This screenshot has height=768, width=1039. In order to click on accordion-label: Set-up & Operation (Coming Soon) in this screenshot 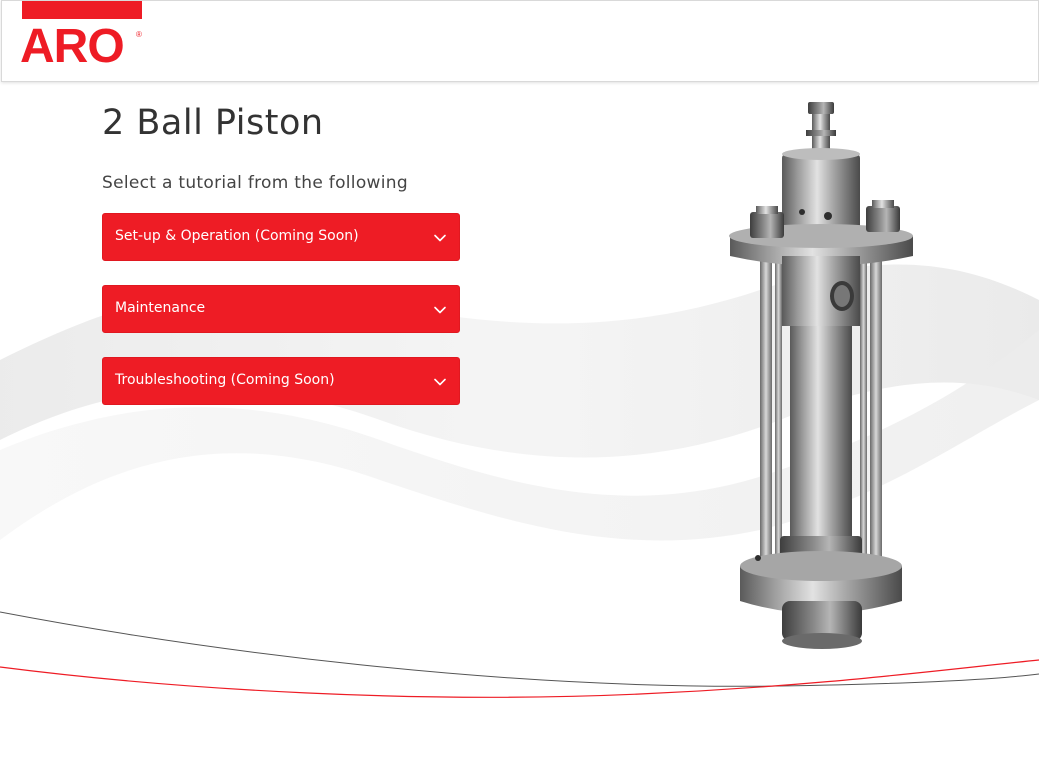, I will do `click(237, 236)`.